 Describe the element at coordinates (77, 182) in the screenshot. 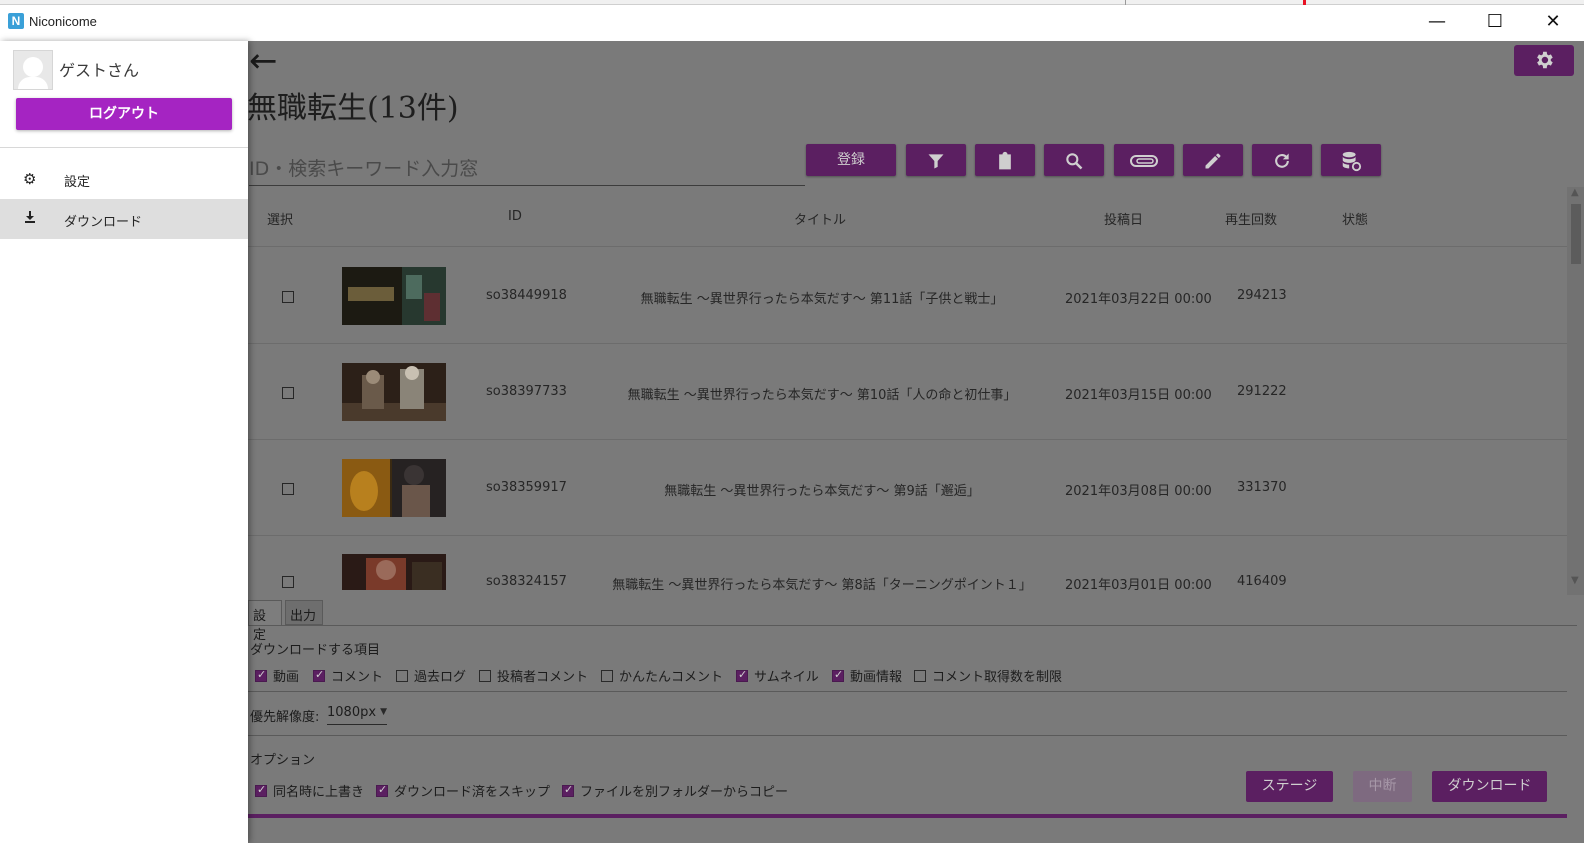

I see `nav-item-label: 設定` at that location.